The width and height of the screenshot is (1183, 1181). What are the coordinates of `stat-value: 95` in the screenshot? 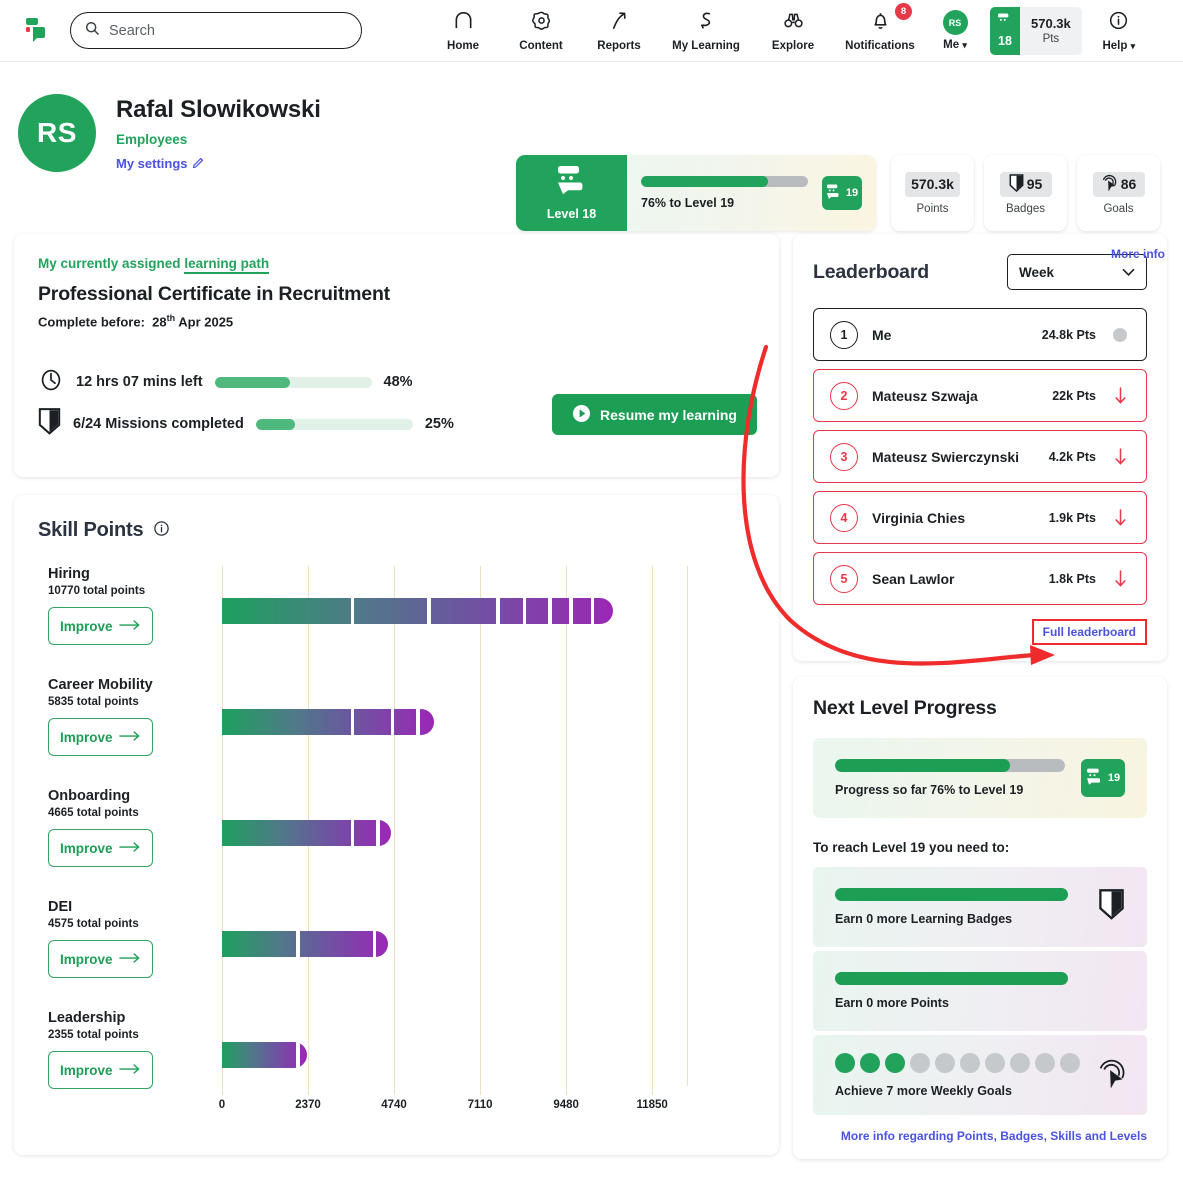 It's located at (1034, 184).